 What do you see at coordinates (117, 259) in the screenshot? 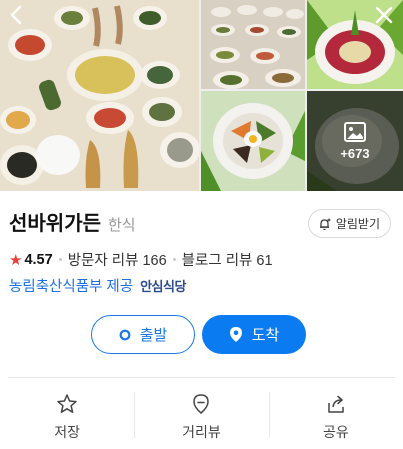
I see `visitor-reviews-link: 방문자 리뷰 166` at bounding box center [117, 259].